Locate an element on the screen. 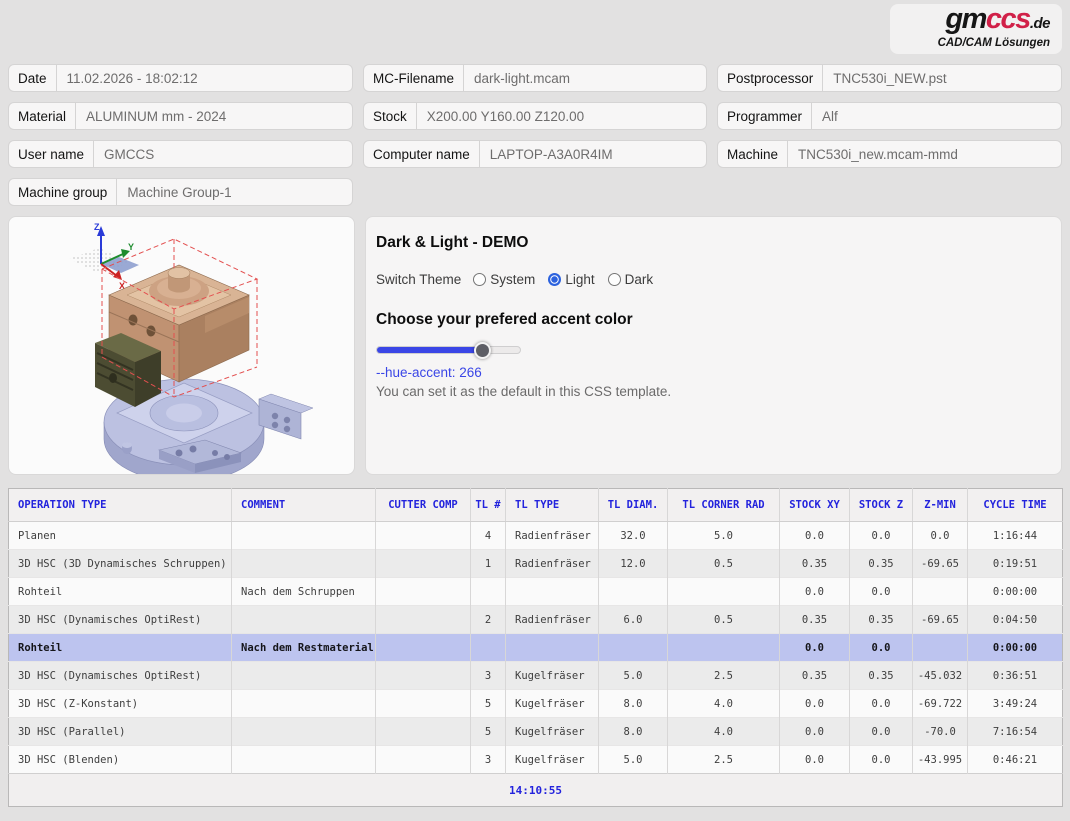 This screenshot has width=1070, height=821. table-cell: 3 is located at coordinates (488, 675).